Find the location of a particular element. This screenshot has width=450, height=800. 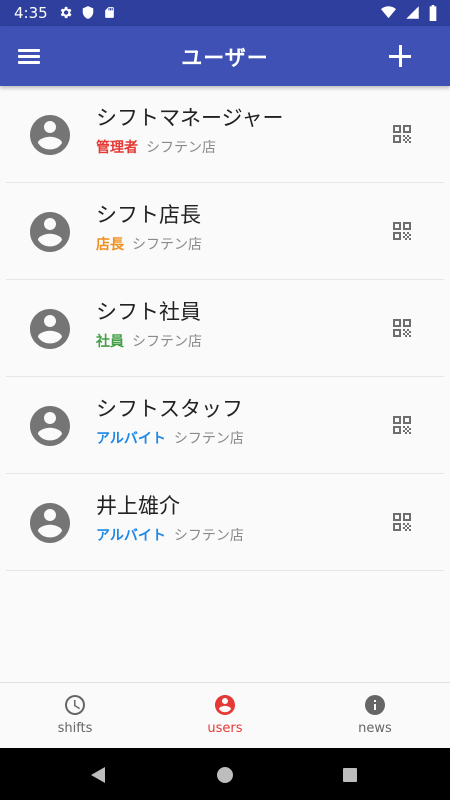

nav-label-shifts: shifts is located at coordinates (75, 728).